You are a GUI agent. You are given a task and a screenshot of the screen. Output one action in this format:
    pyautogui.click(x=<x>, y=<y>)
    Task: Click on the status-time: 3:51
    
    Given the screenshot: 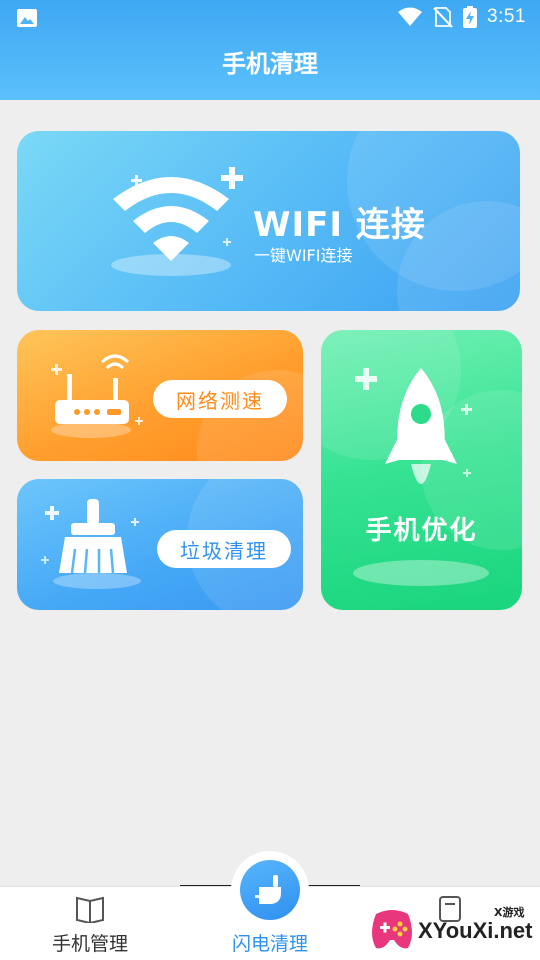 What is the action you would take?
    pyautogui.click(x=506, y=16)
    